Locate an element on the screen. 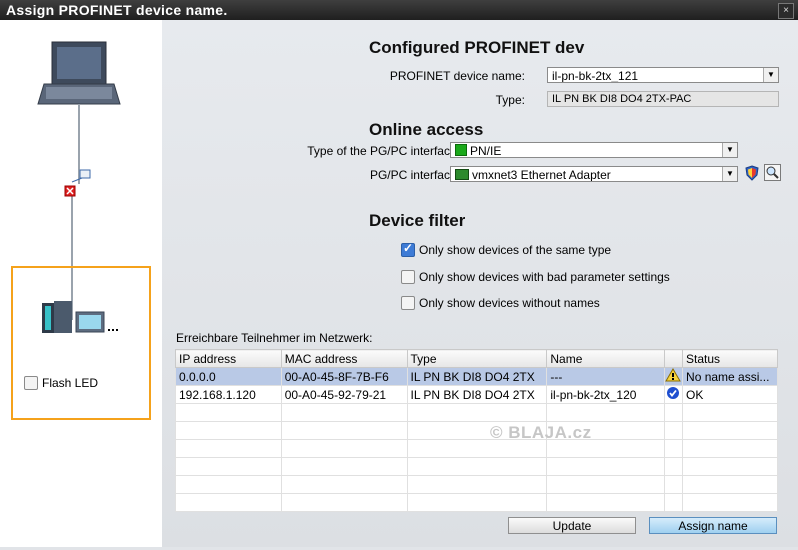 Image resolution: width=798 pixels, height=550 pixels. filter-heading: Device filter is located at coordinates (417, 220).